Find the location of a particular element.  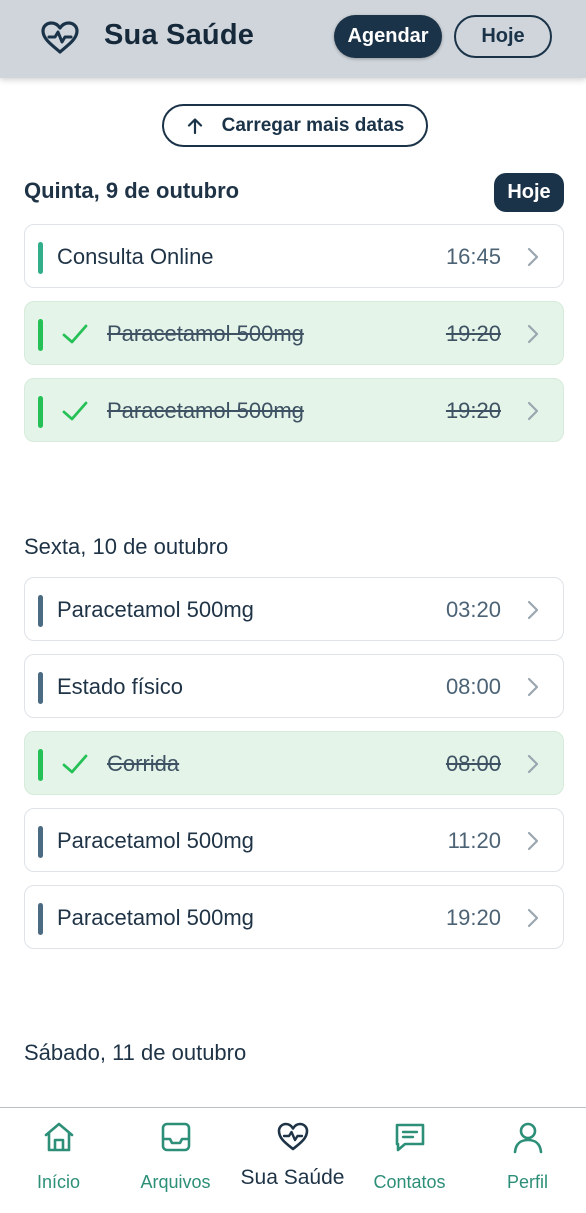

item-time: 03:20 is located at coordinates (473, 609).